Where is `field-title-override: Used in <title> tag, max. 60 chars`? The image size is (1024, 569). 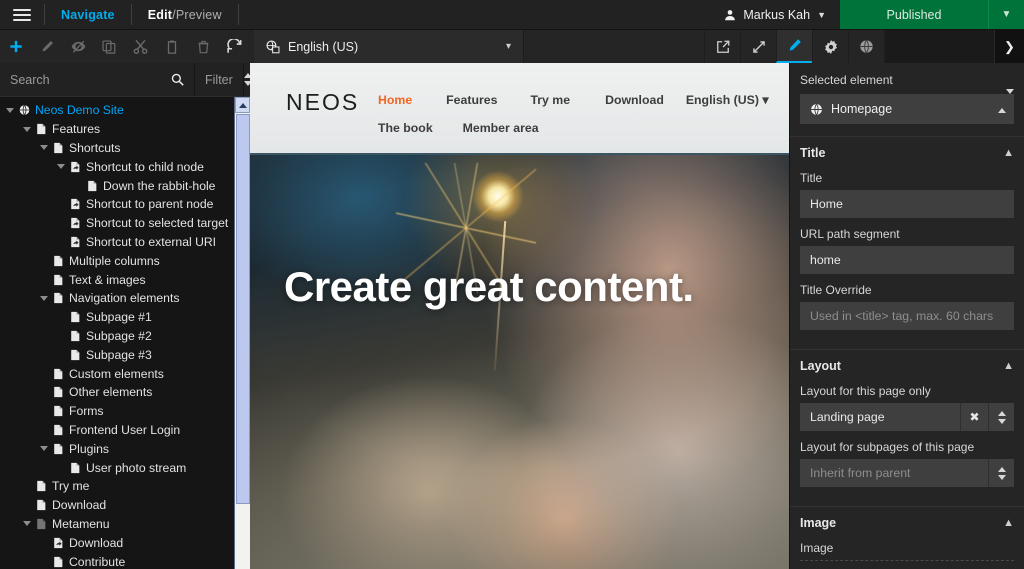
field-title-override: Used in <title> tag, max. 60 chars is located at coordinates (907, 316).